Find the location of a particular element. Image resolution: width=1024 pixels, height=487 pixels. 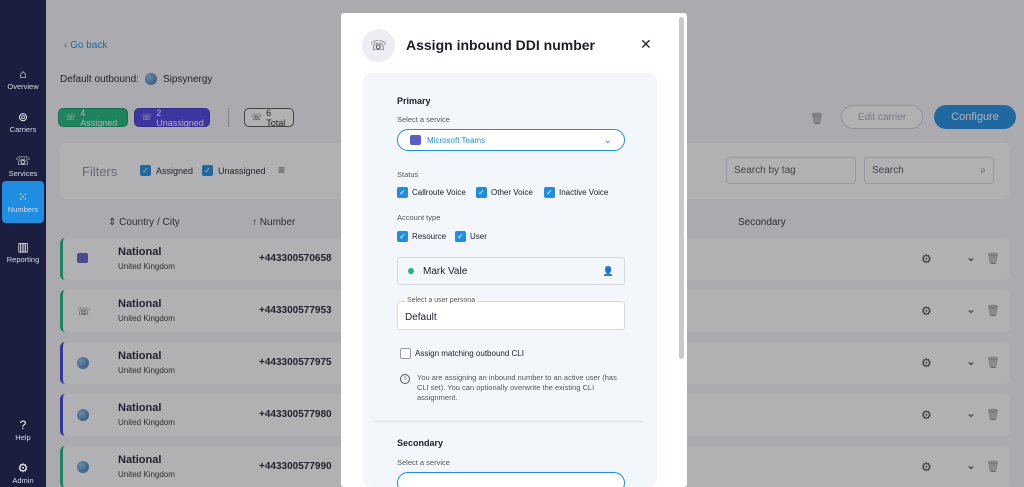

sidebar-item-overview: ⌂ Overview is located at coordinates (23, 79).